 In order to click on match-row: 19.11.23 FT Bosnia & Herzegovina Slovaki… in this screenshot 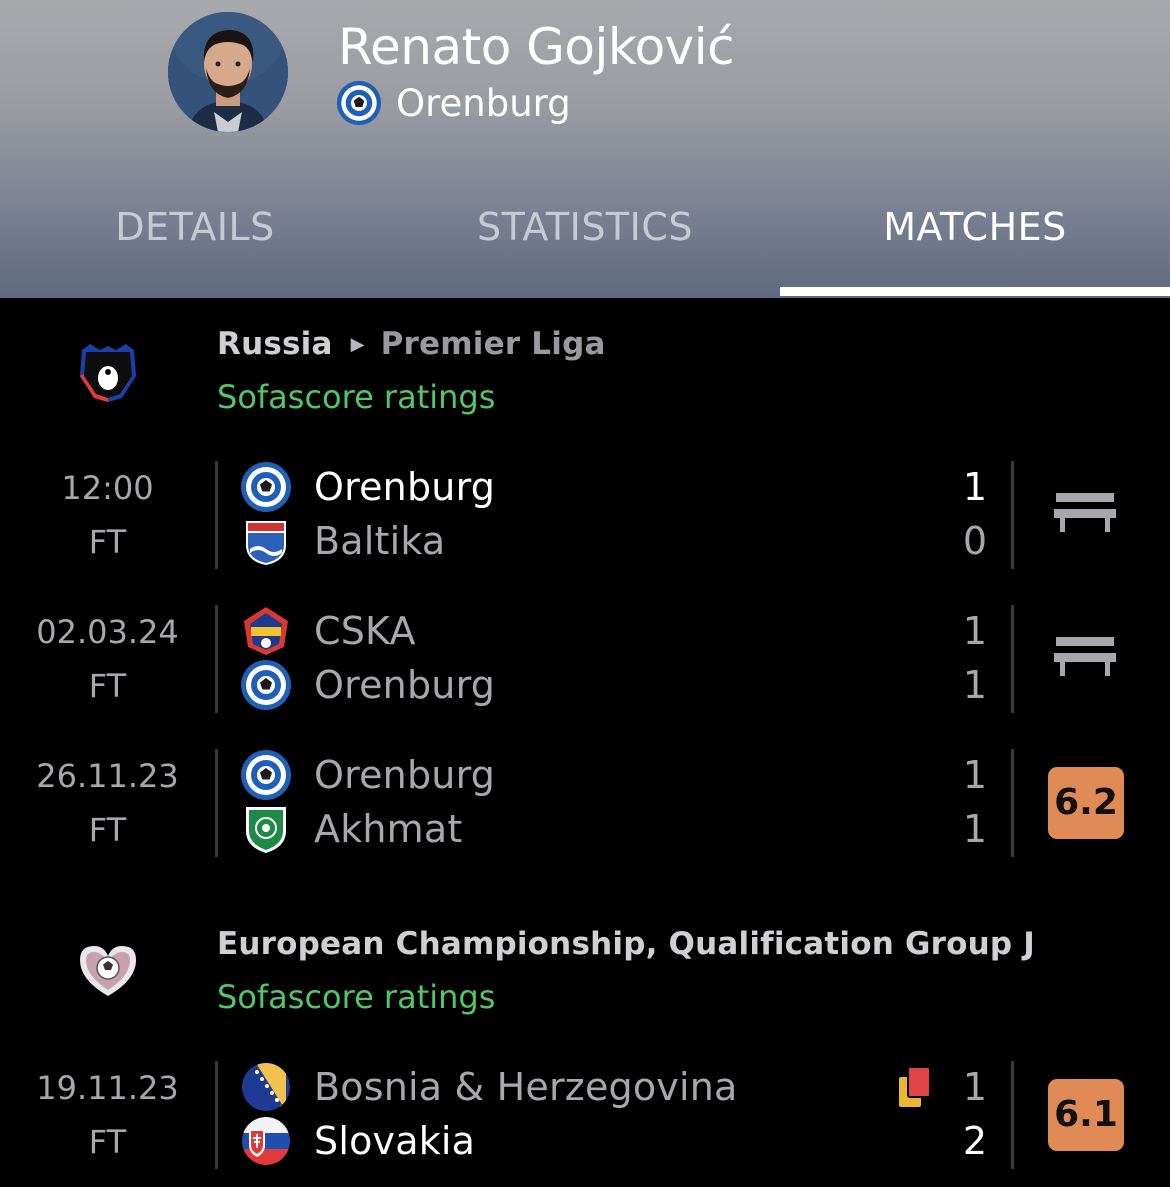, I will do `click(585, 1115)`.